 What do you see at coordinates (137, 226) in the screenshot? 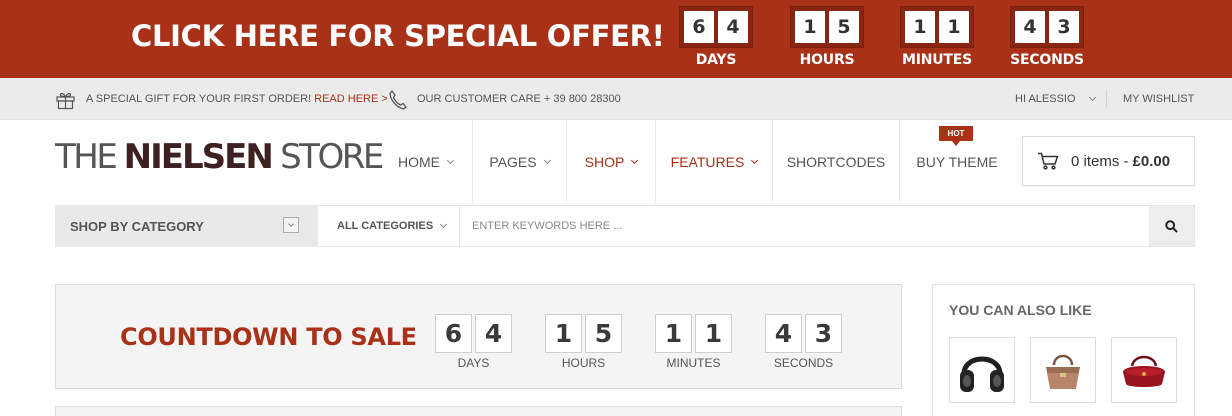
I see `shop-by-category-label: SHOP BY CATEGORY` at bounding box center [137, 226].